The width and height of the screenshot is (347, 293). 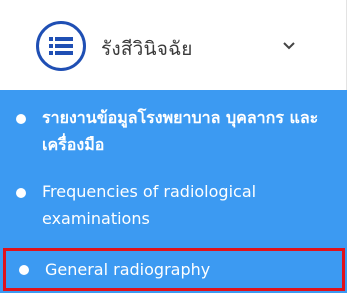 I want to click on list-icon-glyph, so click(x=61, y=46).